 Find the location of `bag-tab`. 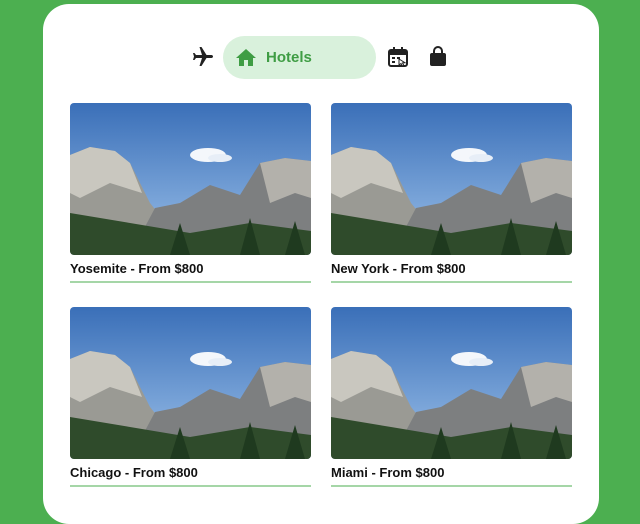

bag-tab is located at coordinates (438, 57).